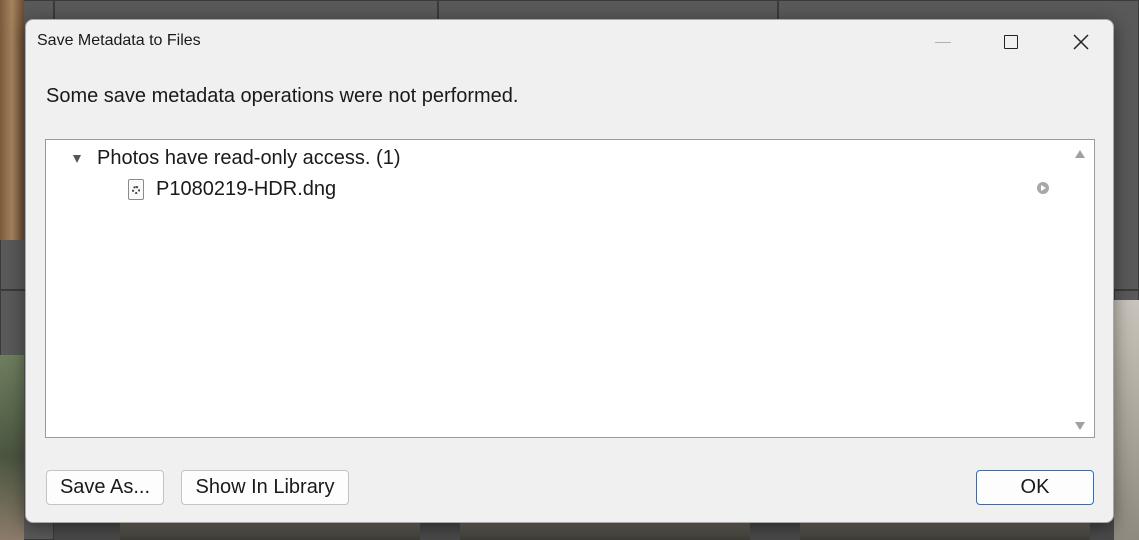  I want to click on list-item: P1080219-HDR.dng, so click(232, 189).